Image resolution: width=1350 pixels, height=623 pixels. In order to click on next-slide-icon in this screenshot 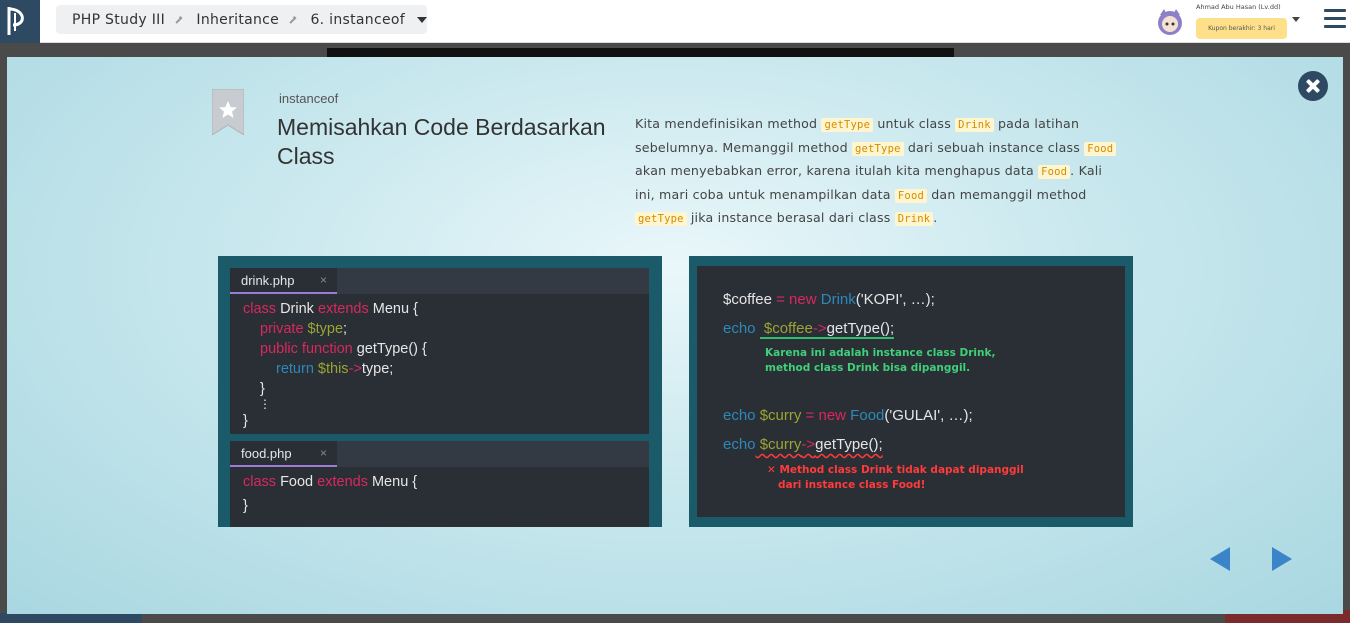, I will do `click(1282, 559)`.